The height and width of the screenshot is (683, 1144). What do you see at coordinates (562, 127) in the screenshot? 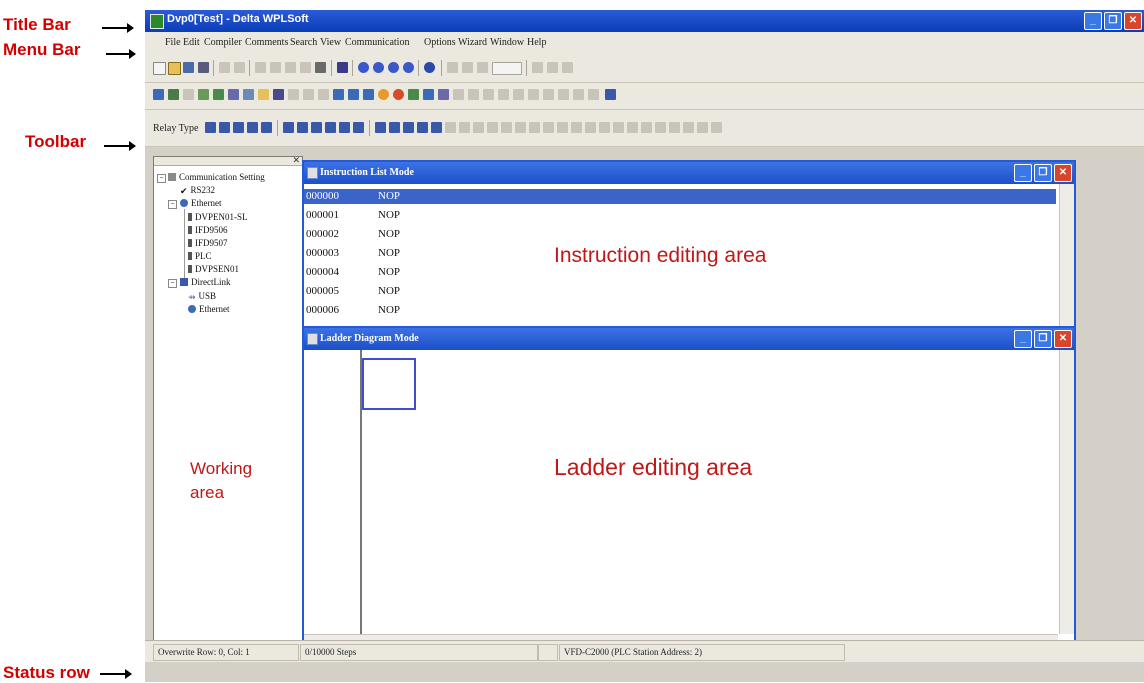
I see `ladder-tool-i-icon` at bounding box center [562, 127].